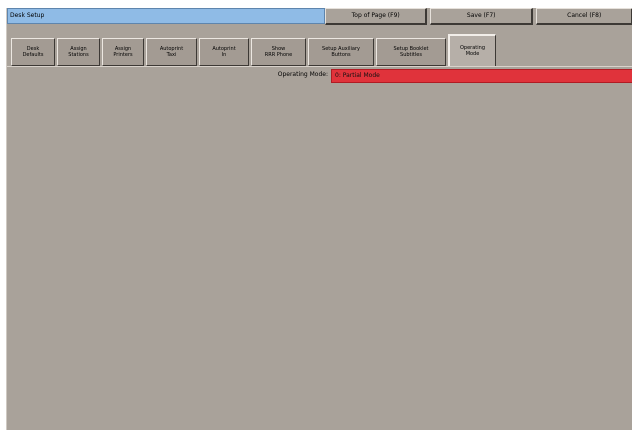 The image size is (632, 430). I want to click on operating-mode-row: Operating Mode: 0: Partial Mode, so click(319, 76).